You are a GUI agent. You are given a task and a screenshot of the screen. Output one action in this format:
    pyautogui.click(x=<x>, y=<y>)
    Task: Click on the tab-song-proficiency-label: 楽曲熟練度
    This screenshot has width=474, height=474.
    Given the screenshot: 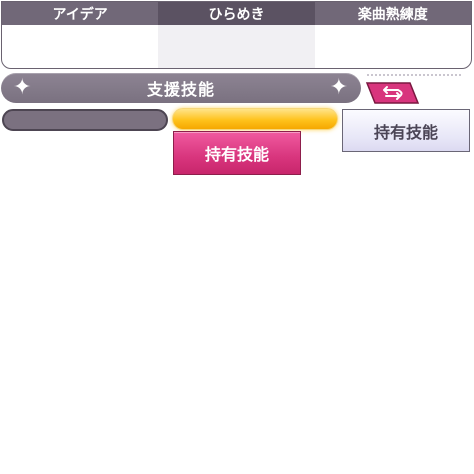 What is the action you would take?
    pyautogui.click(x=392, y=14)
    